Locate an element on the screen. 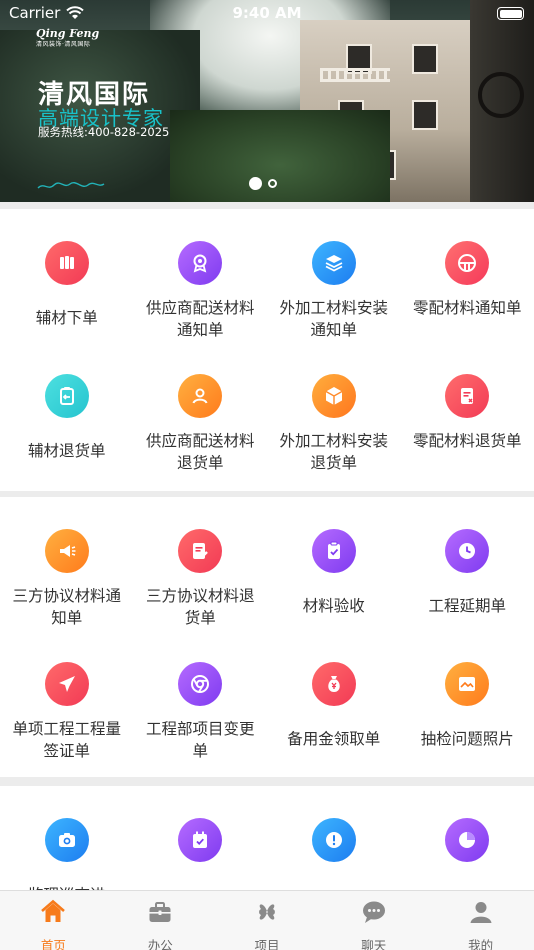 The width and height of the screenshot is (534, 950). badge-icon is located at coordinates (200, 263).